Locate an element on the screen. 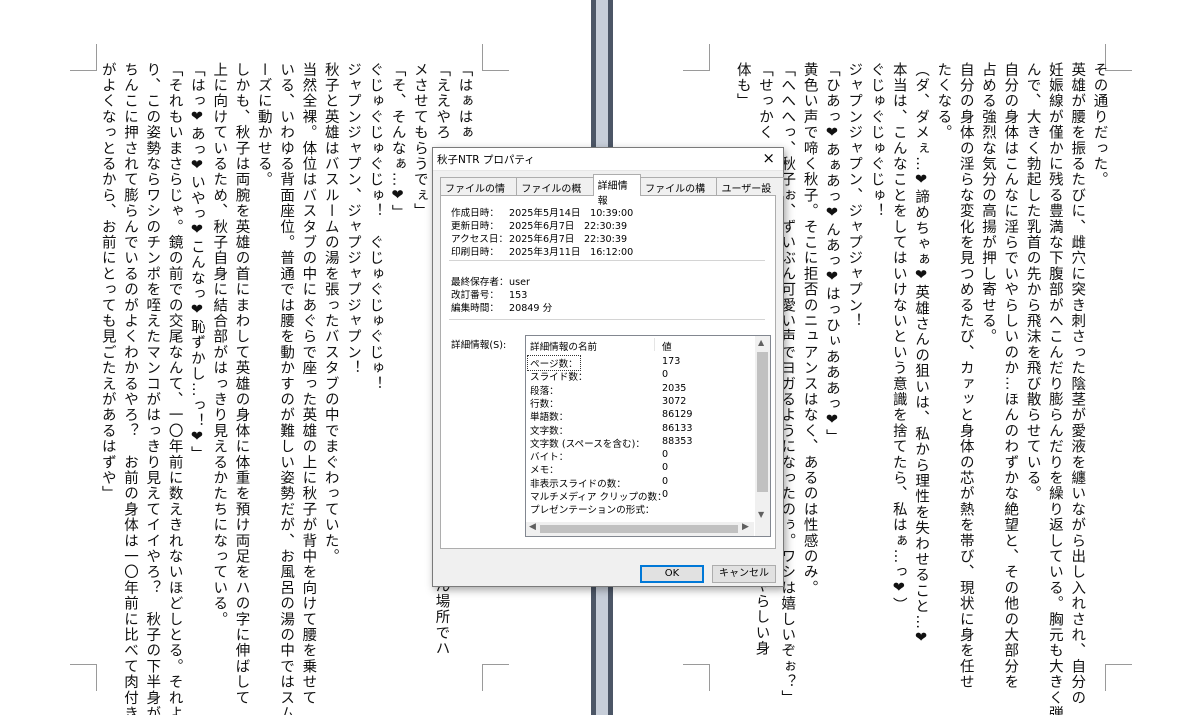 The height and width of the screenshot is (715, 1200). vertical-scrollbar: ▲ ▼ is located at coordinates (762, 429).